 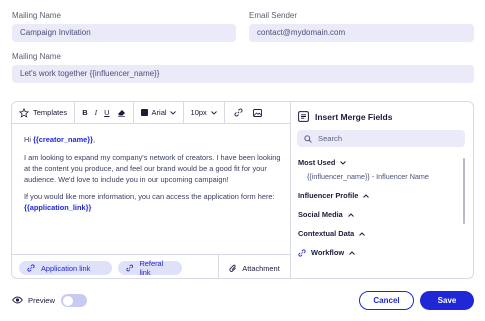 I want to click on email-sender-input: contact@mydomain.com, so click(x=361, y=33).